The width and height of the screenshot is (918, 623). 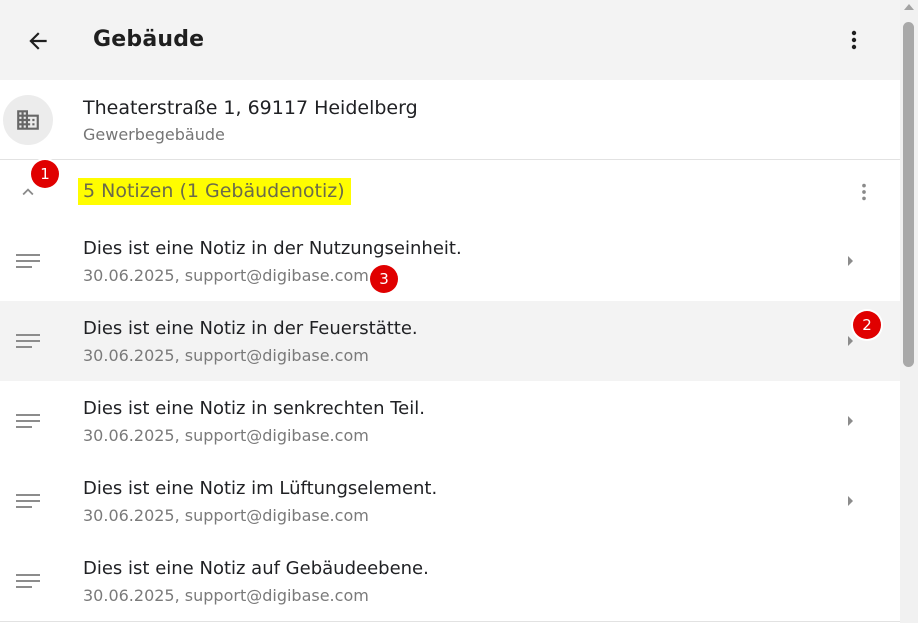 I want to click on note-title: Dies ist eine Notiz im Lüftungselement., so click(x=260, y=488).